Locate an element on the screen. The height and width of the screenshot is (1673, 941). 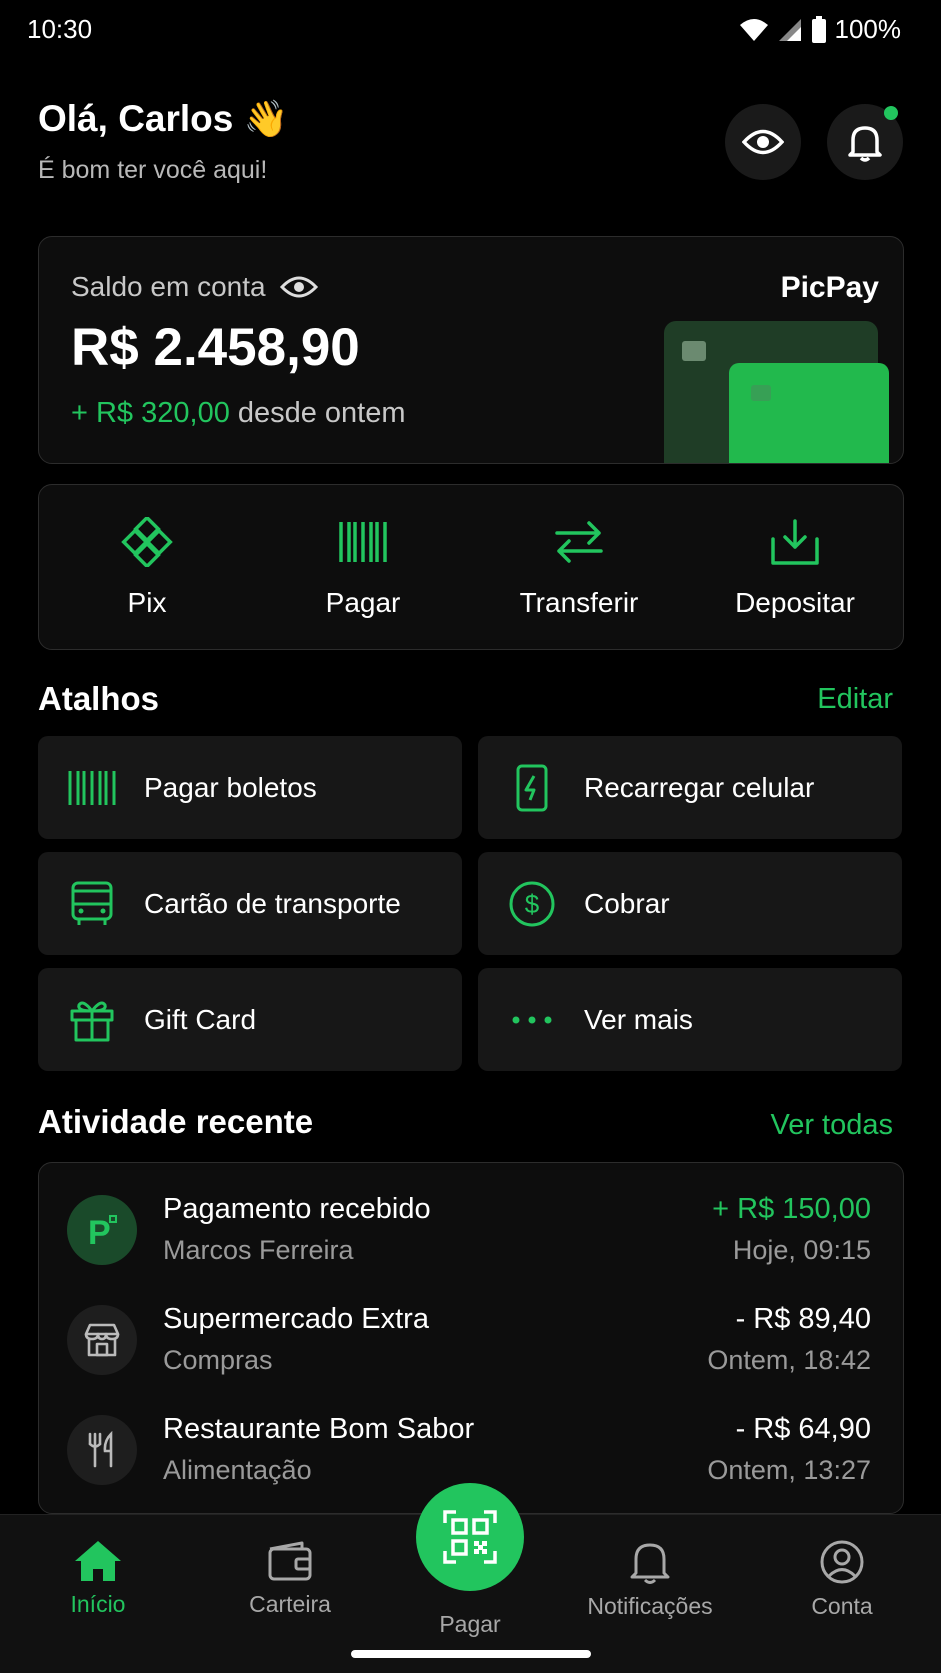
nav-notificacoes: Notificações is located at coordinates (650, 1579).